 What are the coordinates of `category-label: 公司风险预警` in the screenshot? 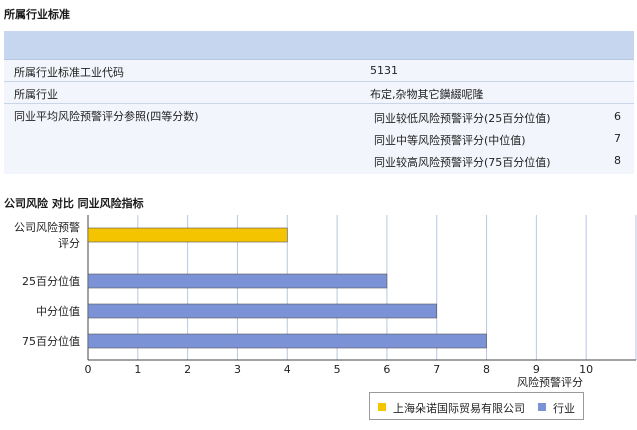 It's located at (47, 227).